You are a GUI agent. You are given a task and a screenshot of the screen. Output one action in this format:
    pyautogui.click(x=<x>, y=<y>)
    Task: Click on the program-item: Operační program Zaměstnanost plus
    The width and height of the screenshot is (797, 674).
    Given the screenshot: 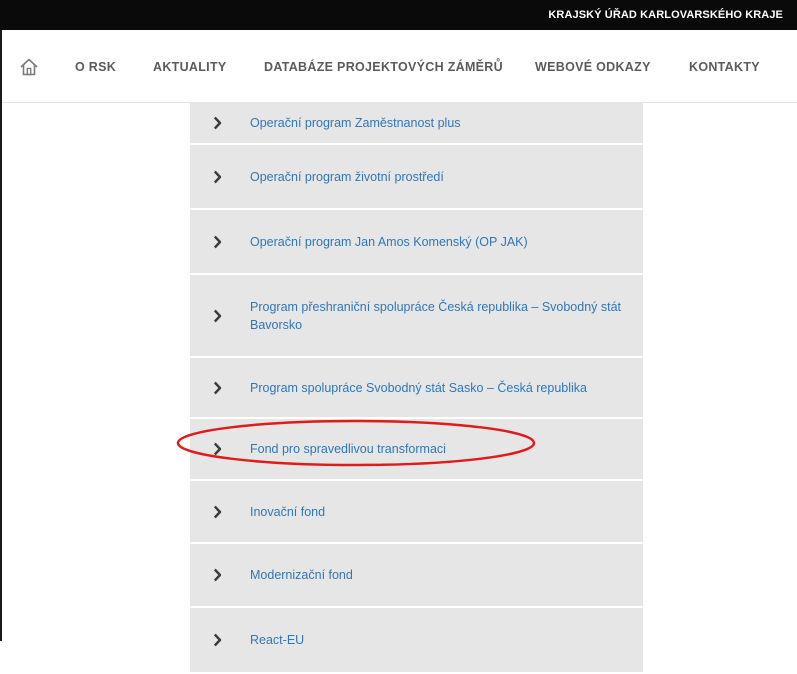 What is the action you would take?
    pyautogui.click(x=416, y=123)
    